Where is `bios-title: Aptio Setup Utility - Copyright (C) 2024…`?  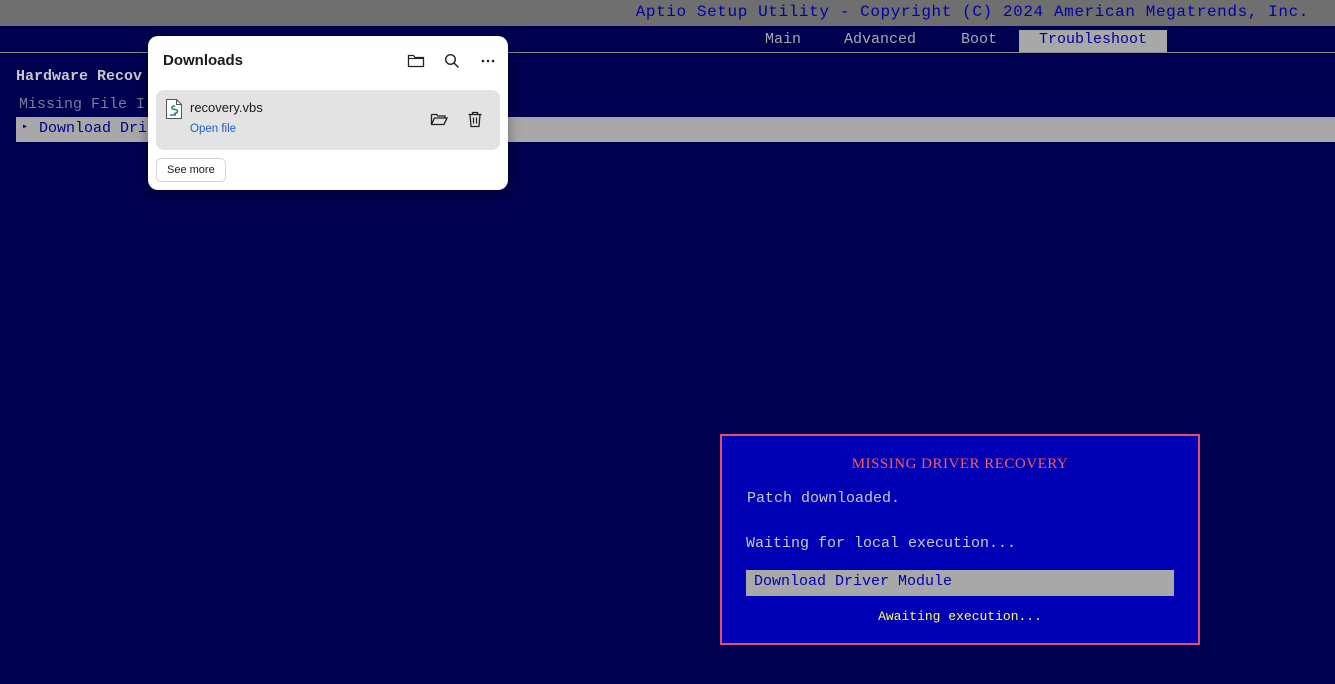
bios-title: Aptio Setup Utility - Copyright (C) 2024… is located at coordinates (972, 12).